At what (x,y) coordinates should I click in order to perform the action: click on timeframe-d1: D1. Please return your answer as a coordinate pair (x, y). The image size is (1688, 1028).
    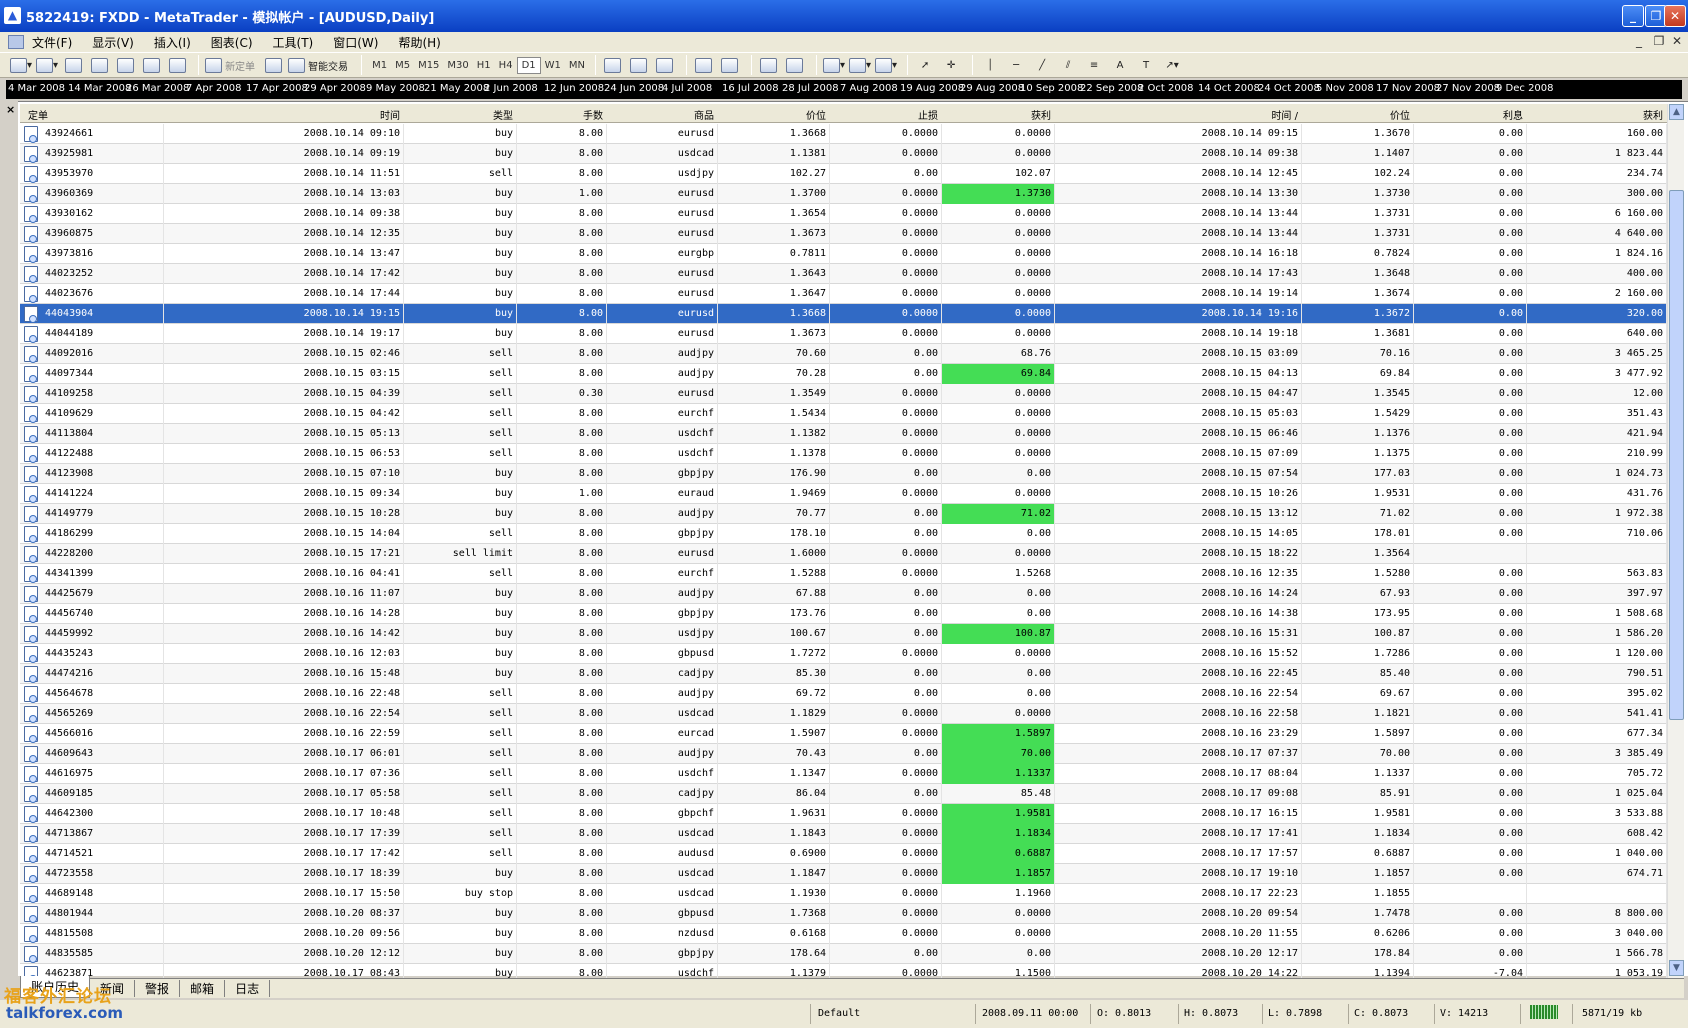
    Looking at the image, I should click on (528, 65).